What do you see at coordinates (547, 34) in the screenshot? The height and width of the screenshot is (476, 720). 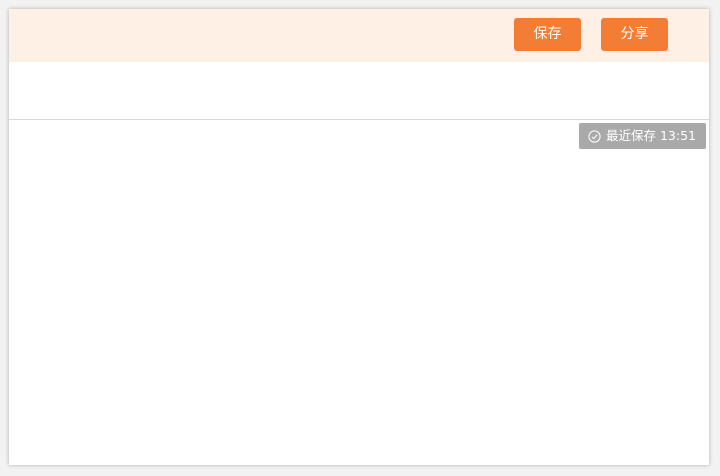 I see `save-button: 保存` at bounding box center [547, 34].